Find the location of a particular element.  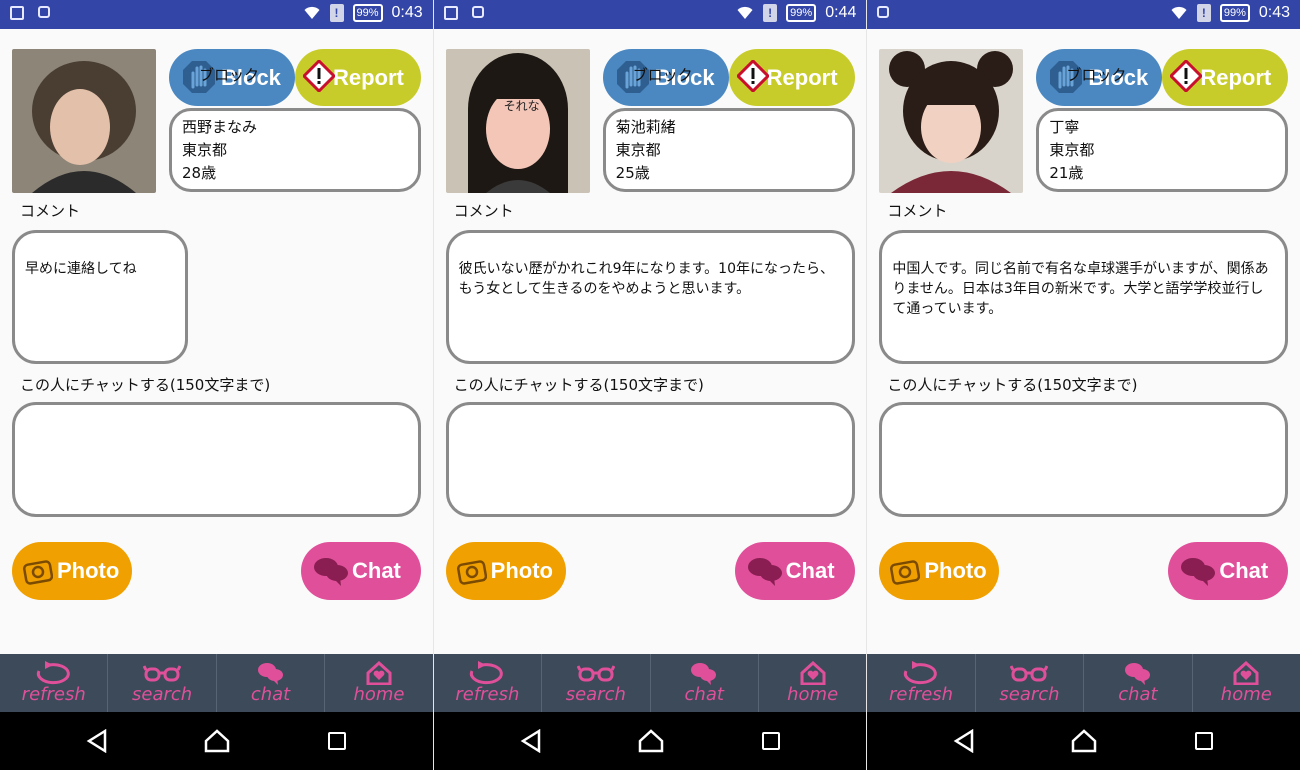

chat-icon is located at coordinates (270, 674).